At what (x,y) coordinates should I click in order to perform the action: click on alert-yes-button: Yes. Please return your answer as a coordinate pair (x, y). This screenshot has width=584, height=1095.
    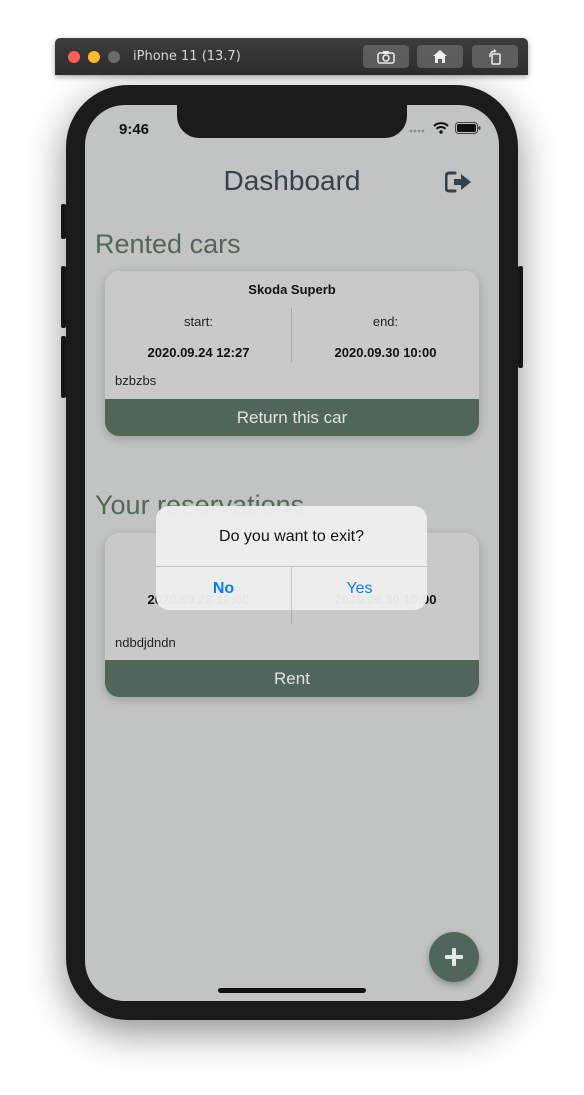
    Looking at the image, I should click on (359, 588).